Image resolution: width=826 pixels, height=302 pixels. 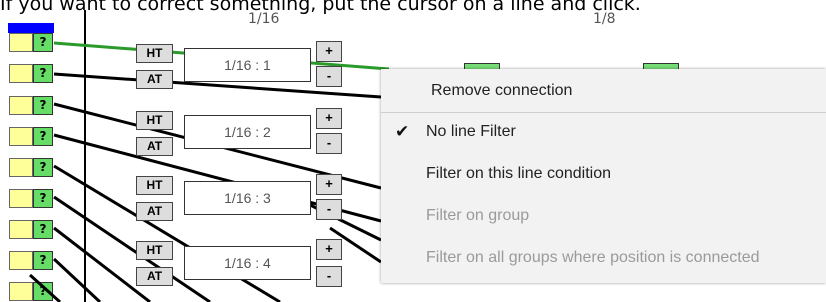 What do you see at coordinates (502, 90) in the screenshot?
I see `menu-item-label: Remove connection` at bounding box center [502, 90].